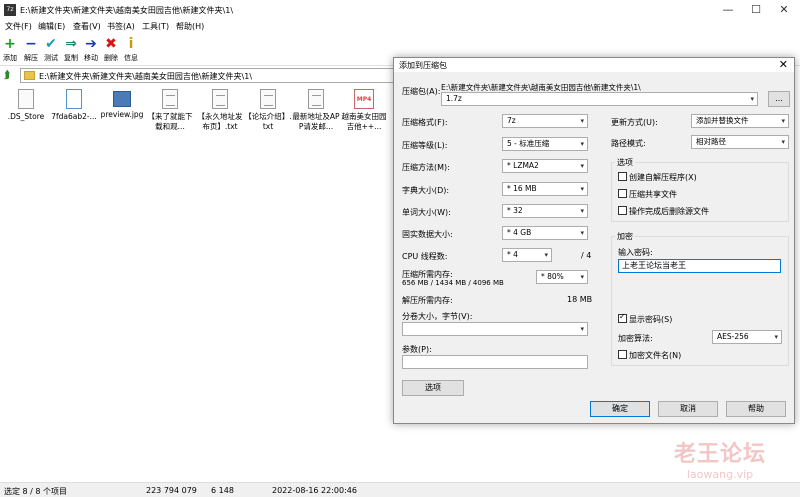  I want to click on solid-block-select: * 4 GB ▾, so click(545, 233).